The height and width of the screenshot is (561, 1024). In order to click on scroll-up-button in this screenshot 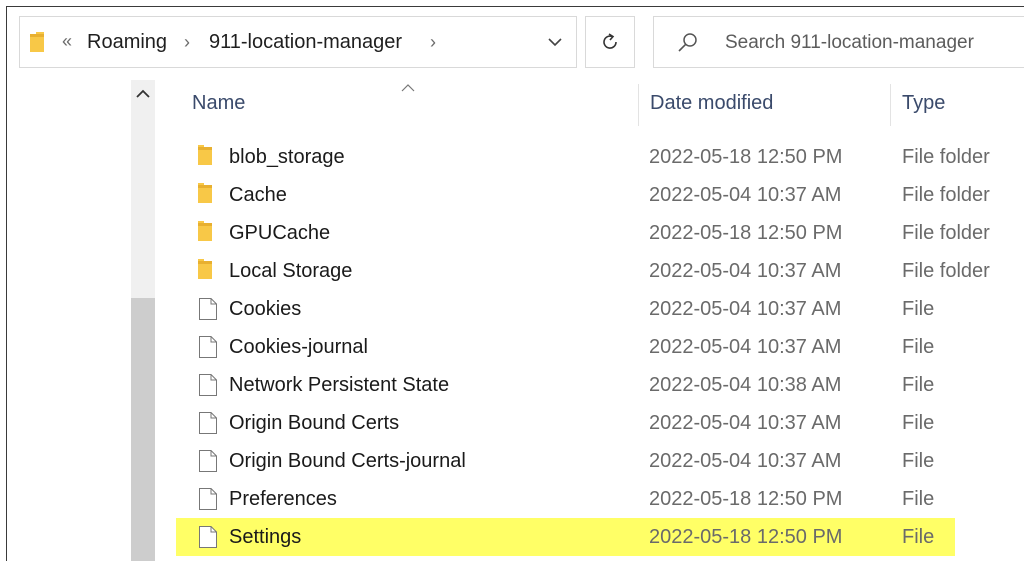, I will do `click(143, 94)`.